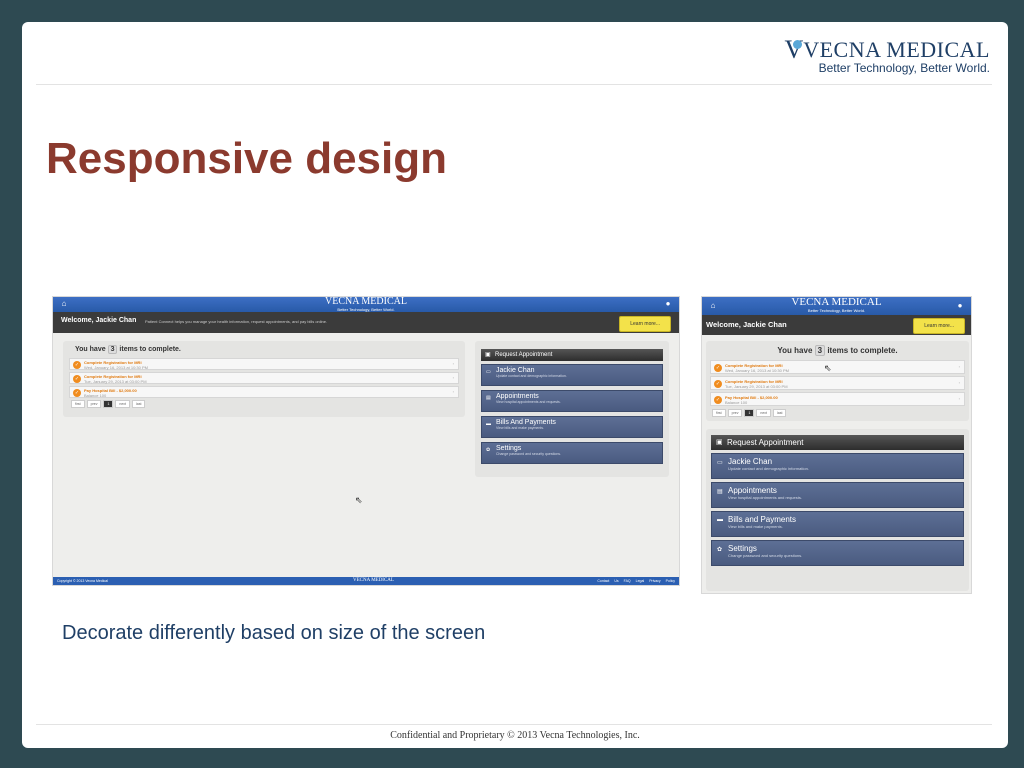 Image resolution: width=1024 pixels, height=768 pixels. I want to click on logo-name: VECNA MEDICAL, so click(896, 49).